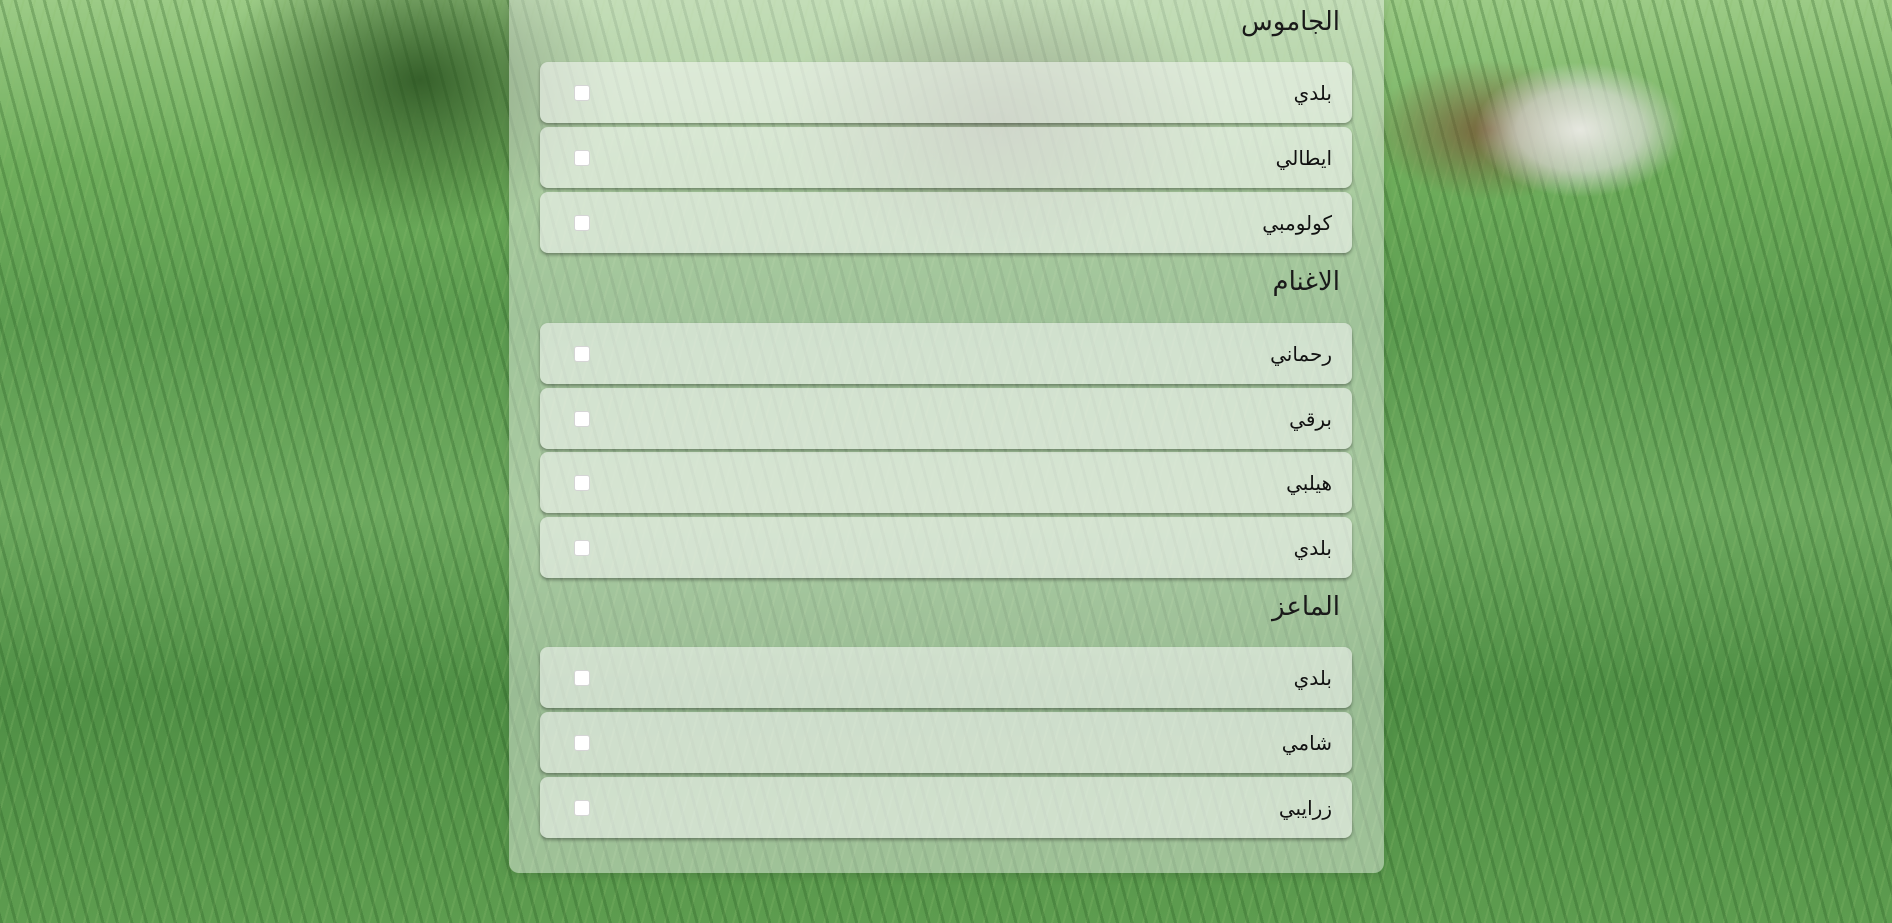 This screenshot has width=1892, height=923. Describe the element at coordinates (1309, 482) in the screenshot. I see `option-label: هيلبي` at that location.